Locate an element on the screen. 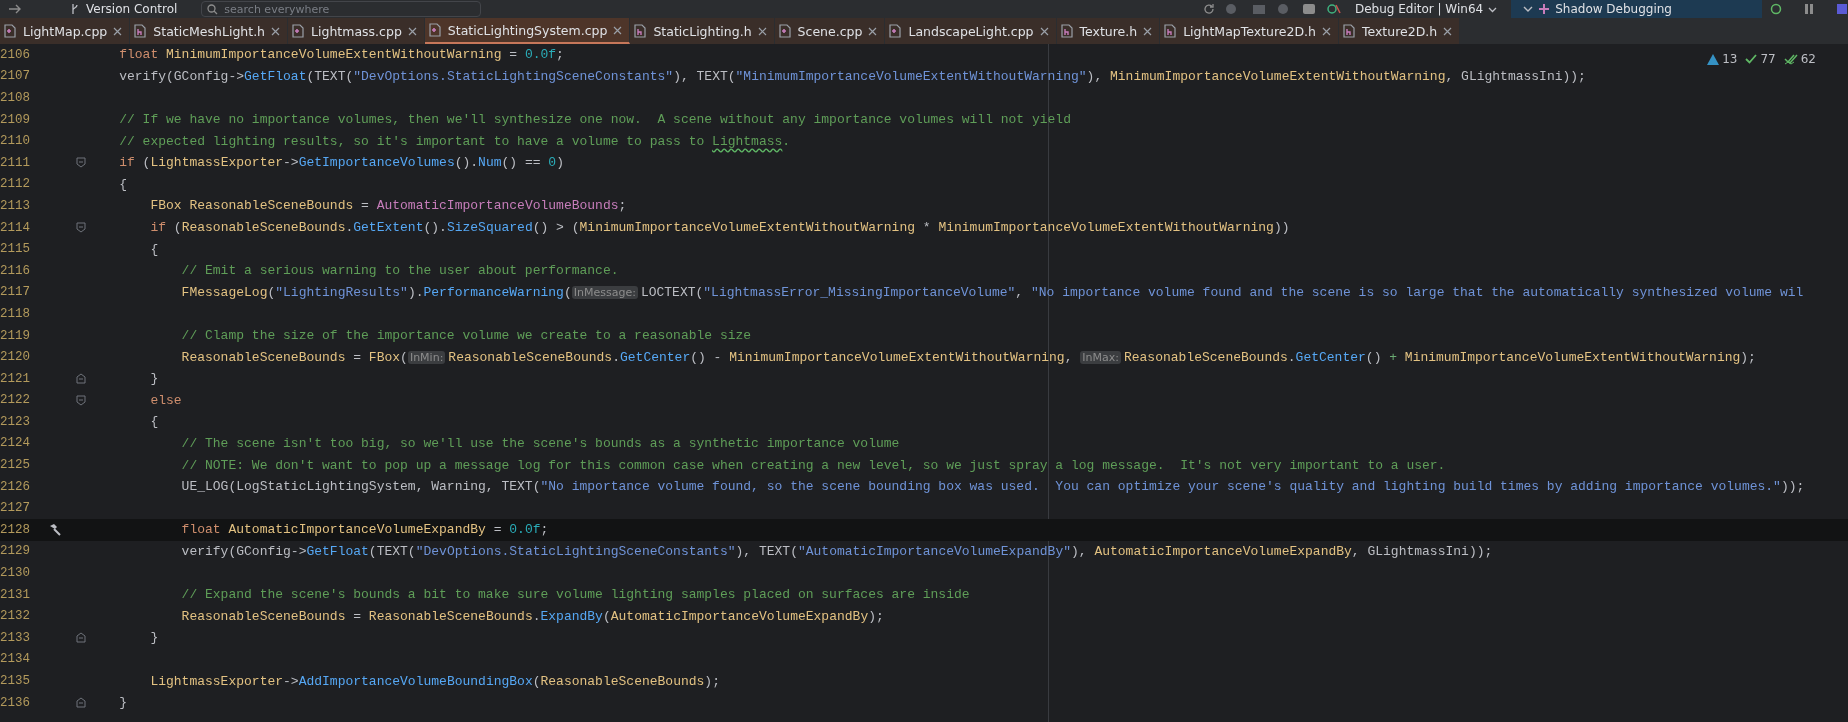 This screenshot has height=722, width=1848. line-number: 2131 is located at coordinates (15, 594).